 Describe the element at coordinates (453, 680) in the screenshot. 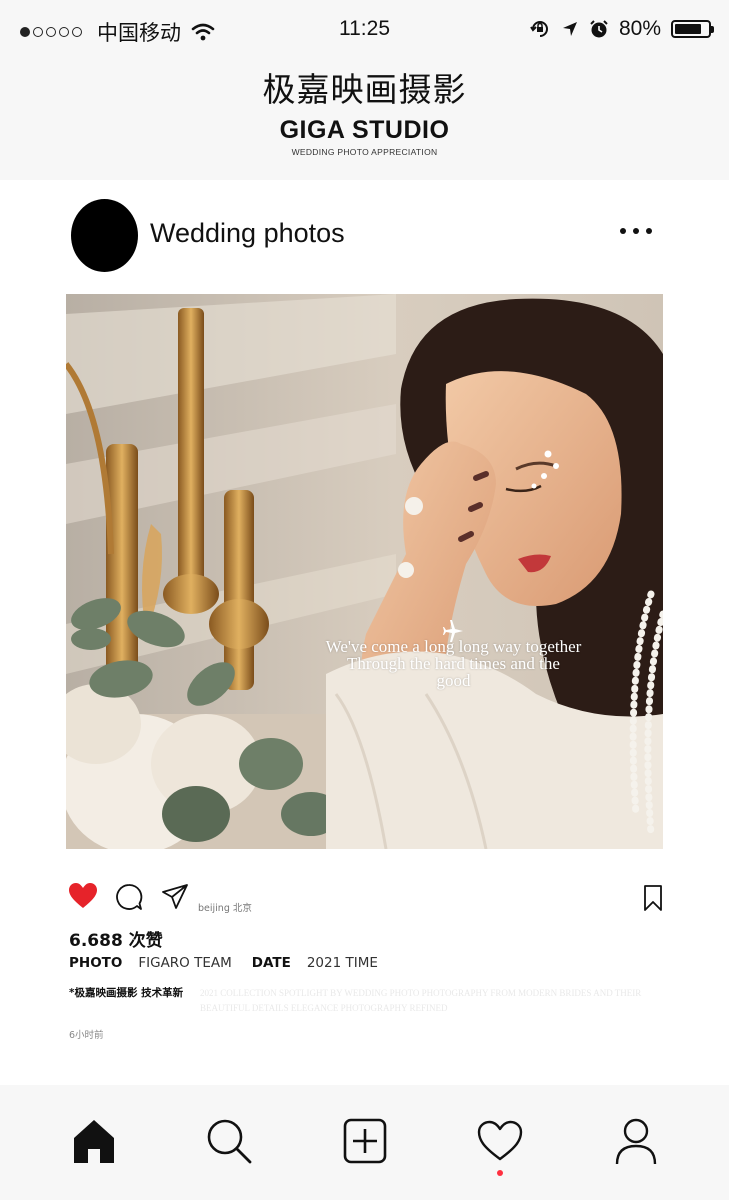

I see `caption-line: good` at that location.